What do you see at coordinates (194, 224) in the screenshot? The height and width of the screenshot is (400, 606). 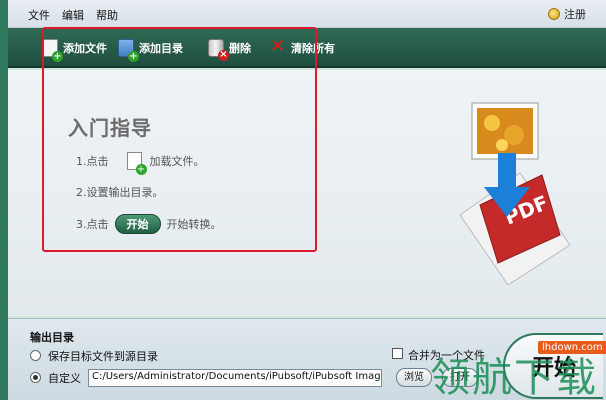 I see `step3-suffix: 开始转换。` at bounding box center [194, 224].